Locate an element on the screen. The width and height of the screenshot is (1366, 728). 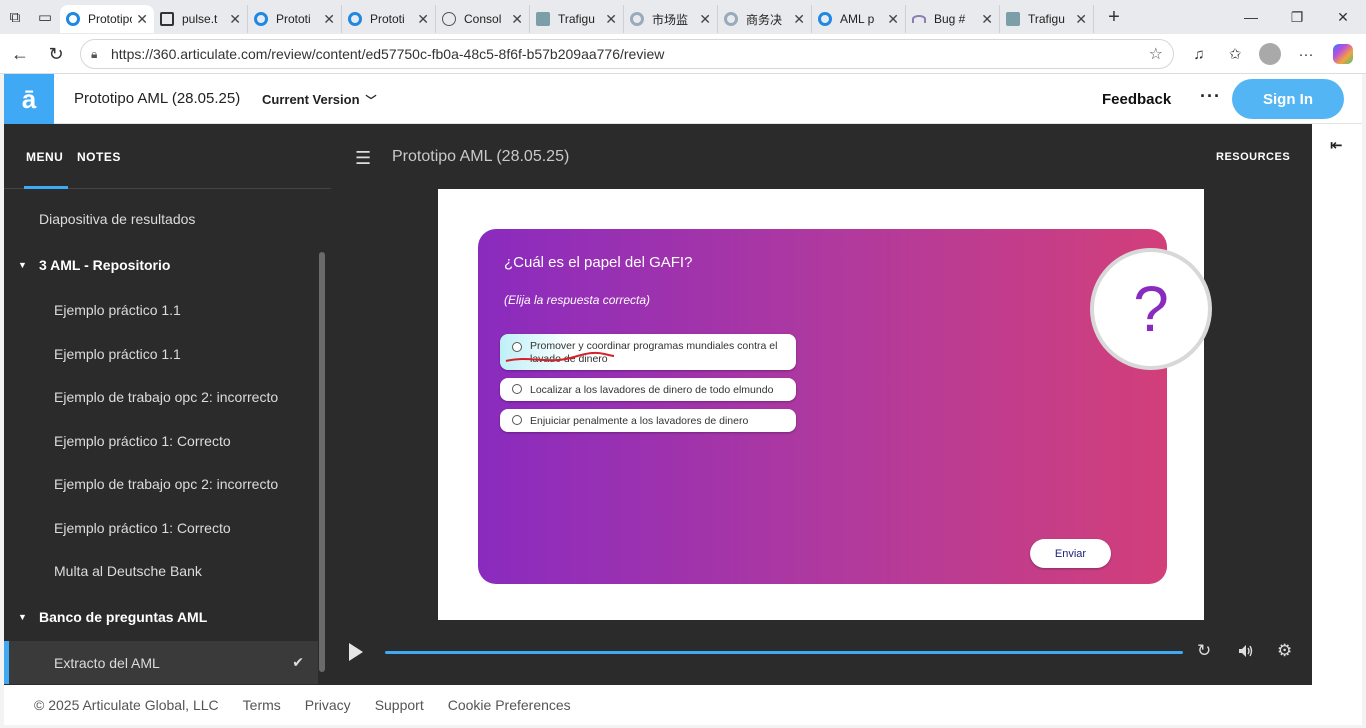
sidebar-item-label: Diapositiva de resultados is located at coordinates (117, 218).